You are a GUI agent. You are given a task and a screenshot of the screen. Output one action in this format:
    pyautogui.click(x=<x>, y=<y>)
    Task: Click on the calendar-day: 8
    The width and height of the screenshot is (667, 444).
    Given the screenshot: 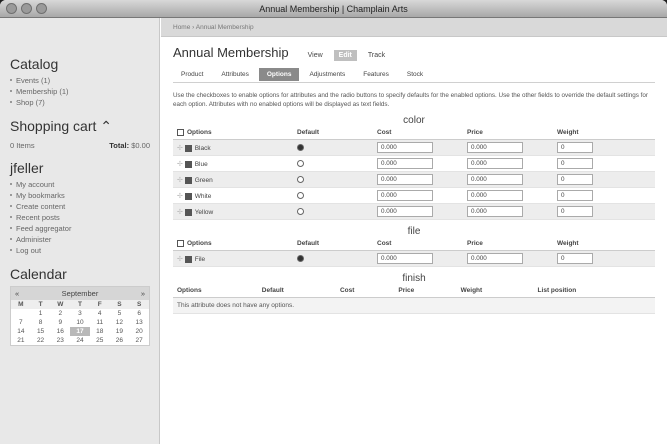 What is the action you would take?
    pyautogui.click(x=41, y=322)
    